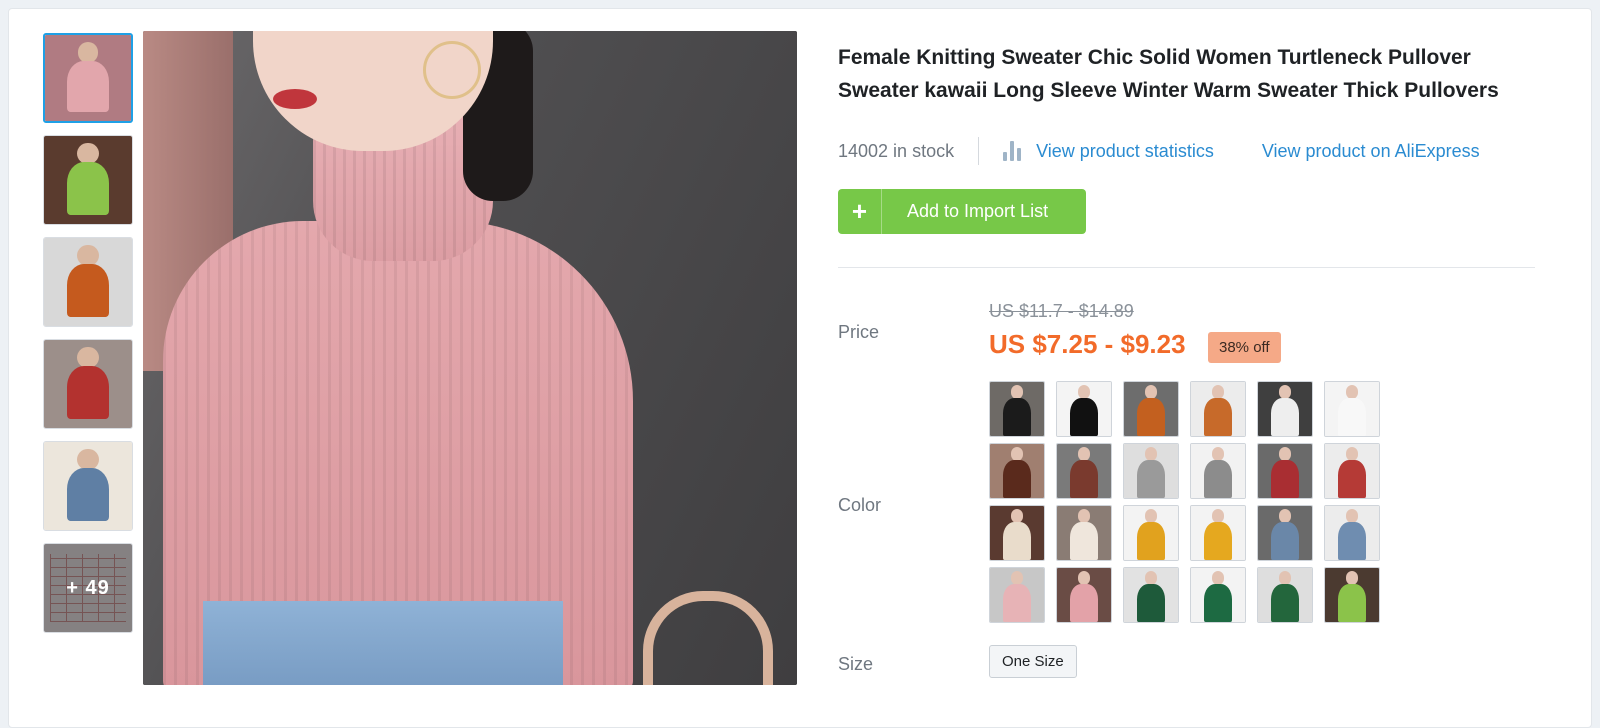 This screenshot has width=1600, height=728. What do you see at coordinates (1186, 267) in the screenshot?
I see `section-divider` at bounding box center [1186, 267].